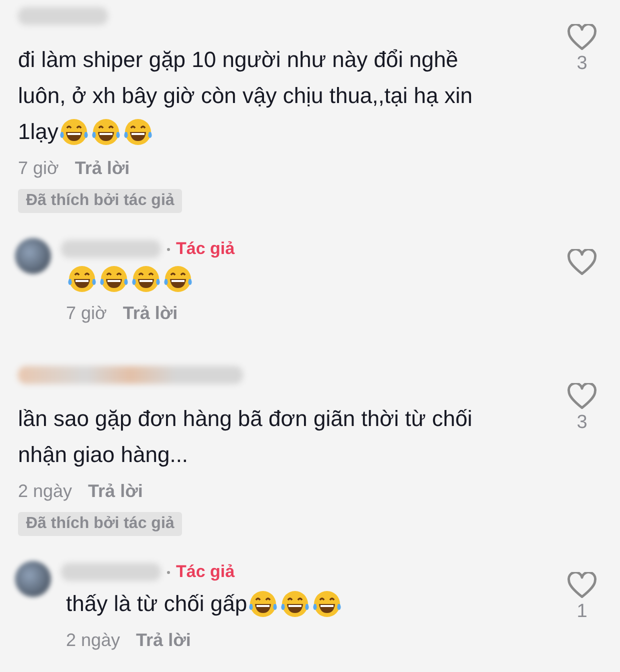 Image resolution: width=620 pixels, height=672 pixels. What do you see at coordinates (245, 96) in the screenshot?
I see `comment-text: luôn, ở xh bây giờ còn vậy chịu thua,,tại hạ xin` at bounding box center [245, 96].